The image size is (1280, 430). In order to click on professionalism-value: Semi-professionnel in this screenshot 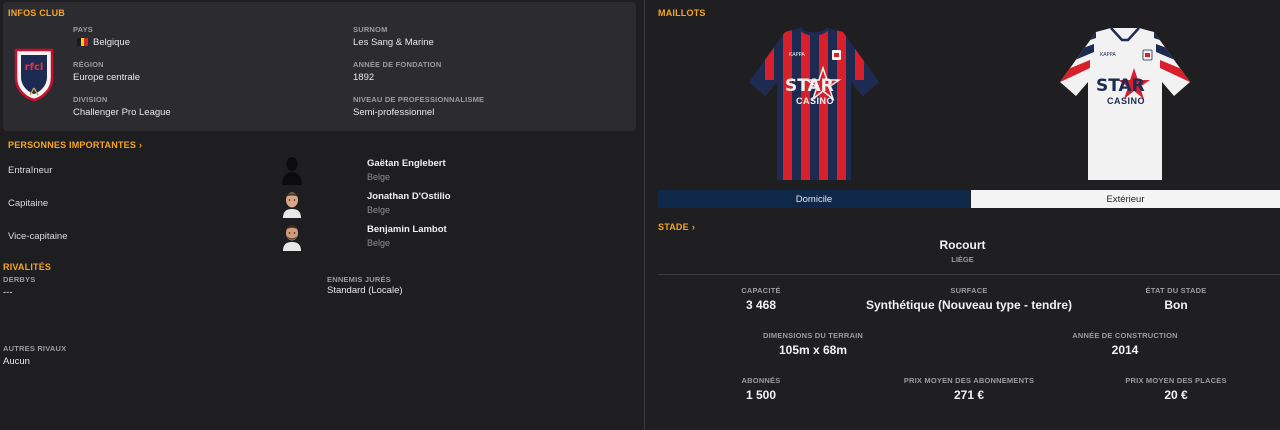, I will do `click(394, 112)`.